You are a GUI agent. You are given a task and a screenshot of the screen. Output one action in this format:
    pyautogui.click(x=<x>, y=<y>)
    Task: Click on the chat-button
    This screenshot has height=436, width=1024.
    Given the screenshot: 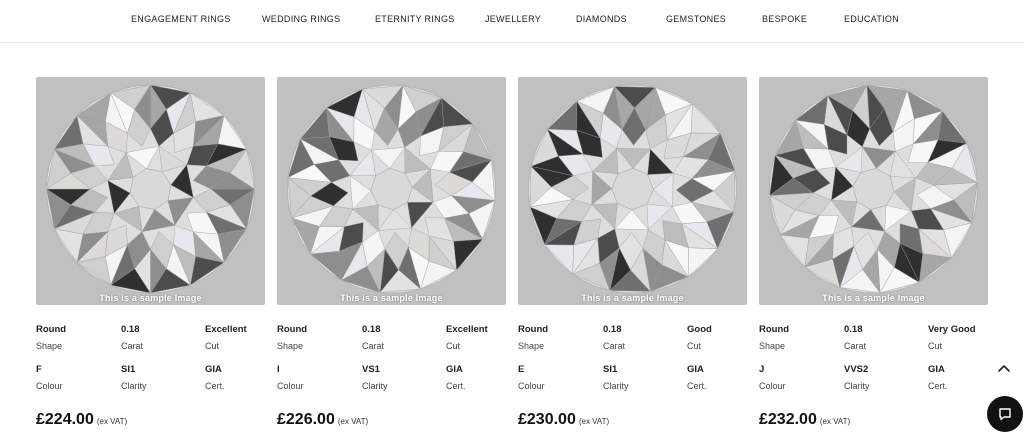 What is the action you would take?
    pyautogui.click(x=1005, y=414)
    